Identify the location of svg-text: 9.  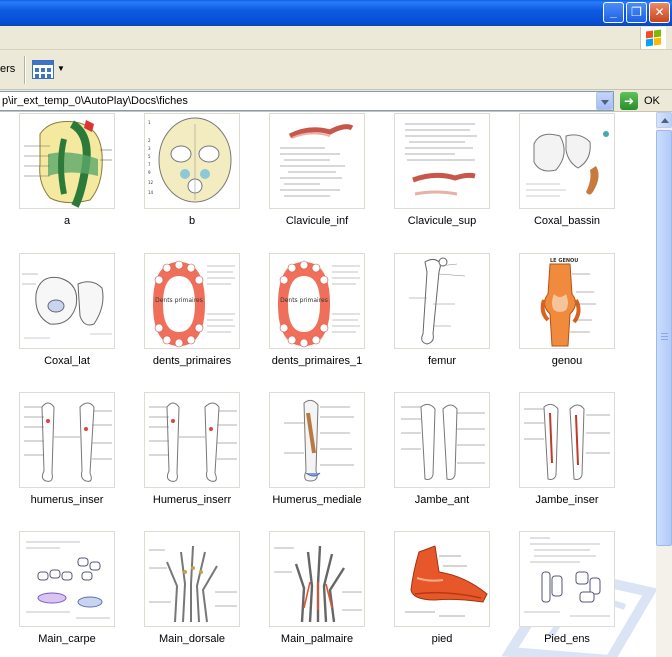
(149, 172).